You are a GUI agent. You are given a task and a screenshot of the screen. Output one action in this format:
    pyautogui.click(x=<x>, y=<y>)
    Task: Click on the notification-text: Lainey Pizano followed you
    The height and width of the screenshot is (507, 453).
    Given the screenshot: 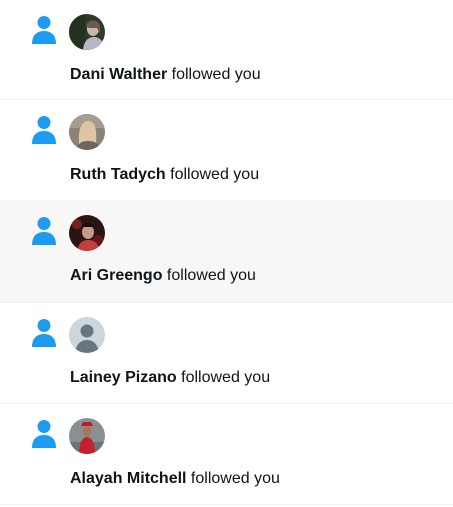 What is the action you would take?
    pyautogui.click(x=170, y=378)
    